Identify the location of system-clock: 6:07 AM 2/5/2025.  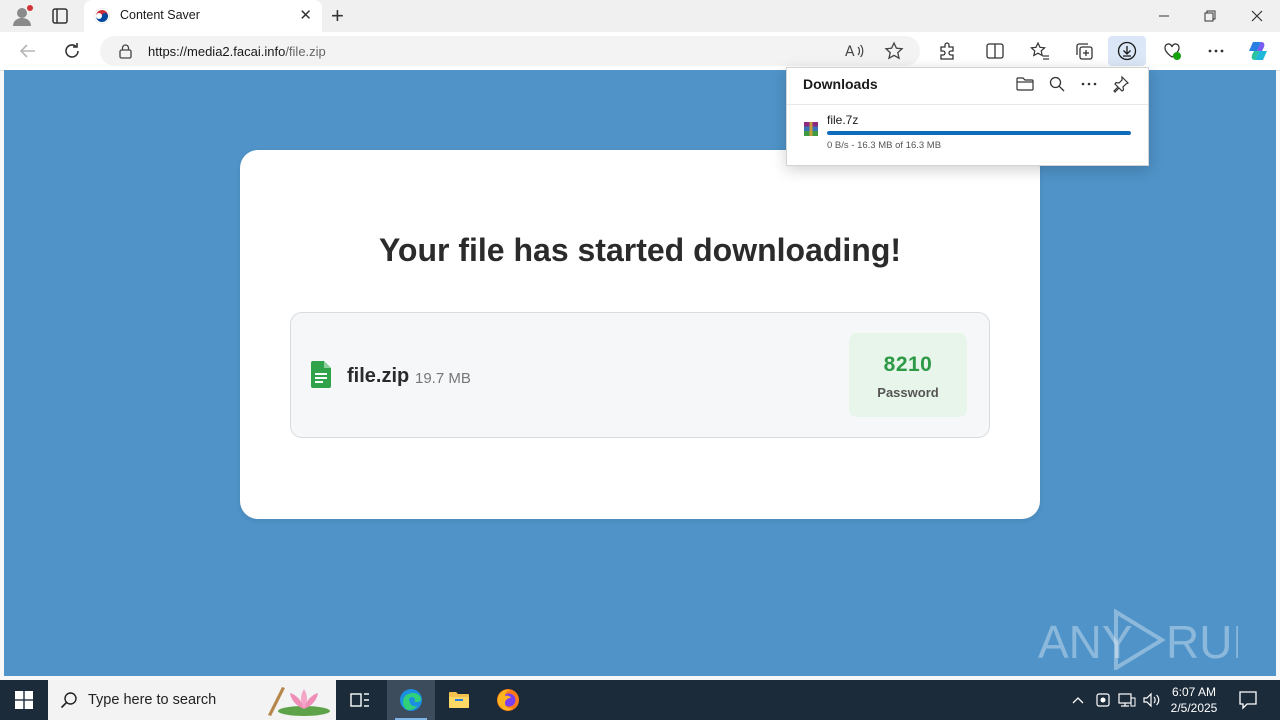
(1194, 700).